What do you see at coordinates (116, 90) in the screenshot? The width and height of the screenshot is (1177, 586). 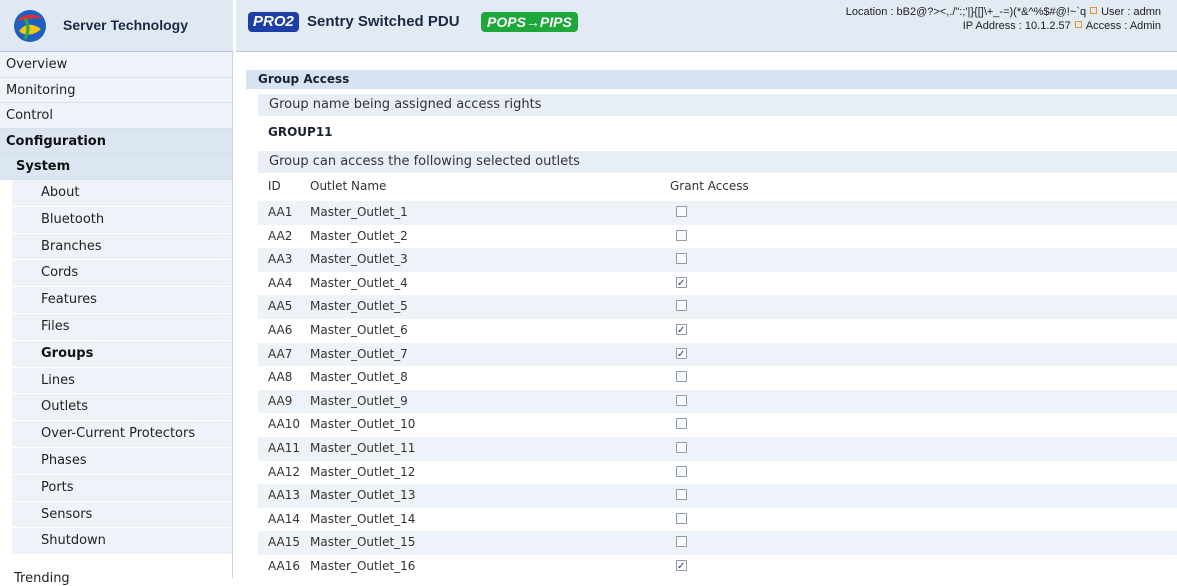 I see `nav-monitoring: Monitoring` at bounding box center [116, 90].